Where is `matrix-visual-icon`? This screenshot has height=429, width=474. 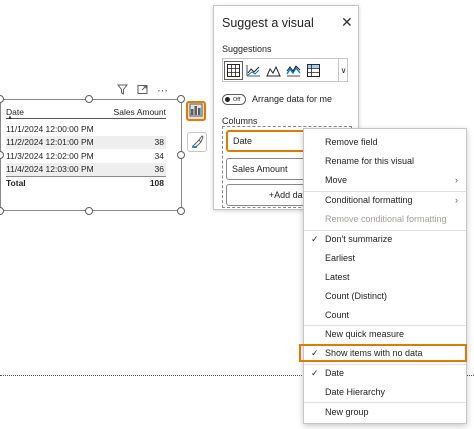 matrix-visual-icon is located at coordinates (313, 70).